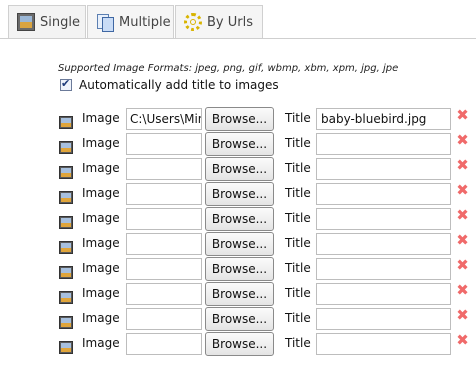 The height and width of the screenshot is (371, 476). I want to click on gear-icon, so click(193, 22).